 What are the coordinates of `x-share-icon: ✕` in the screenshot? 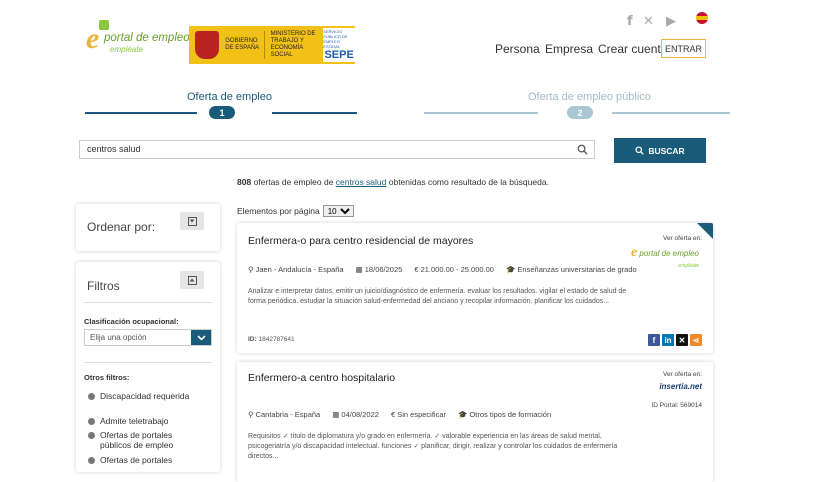 It's located at (682, 340).